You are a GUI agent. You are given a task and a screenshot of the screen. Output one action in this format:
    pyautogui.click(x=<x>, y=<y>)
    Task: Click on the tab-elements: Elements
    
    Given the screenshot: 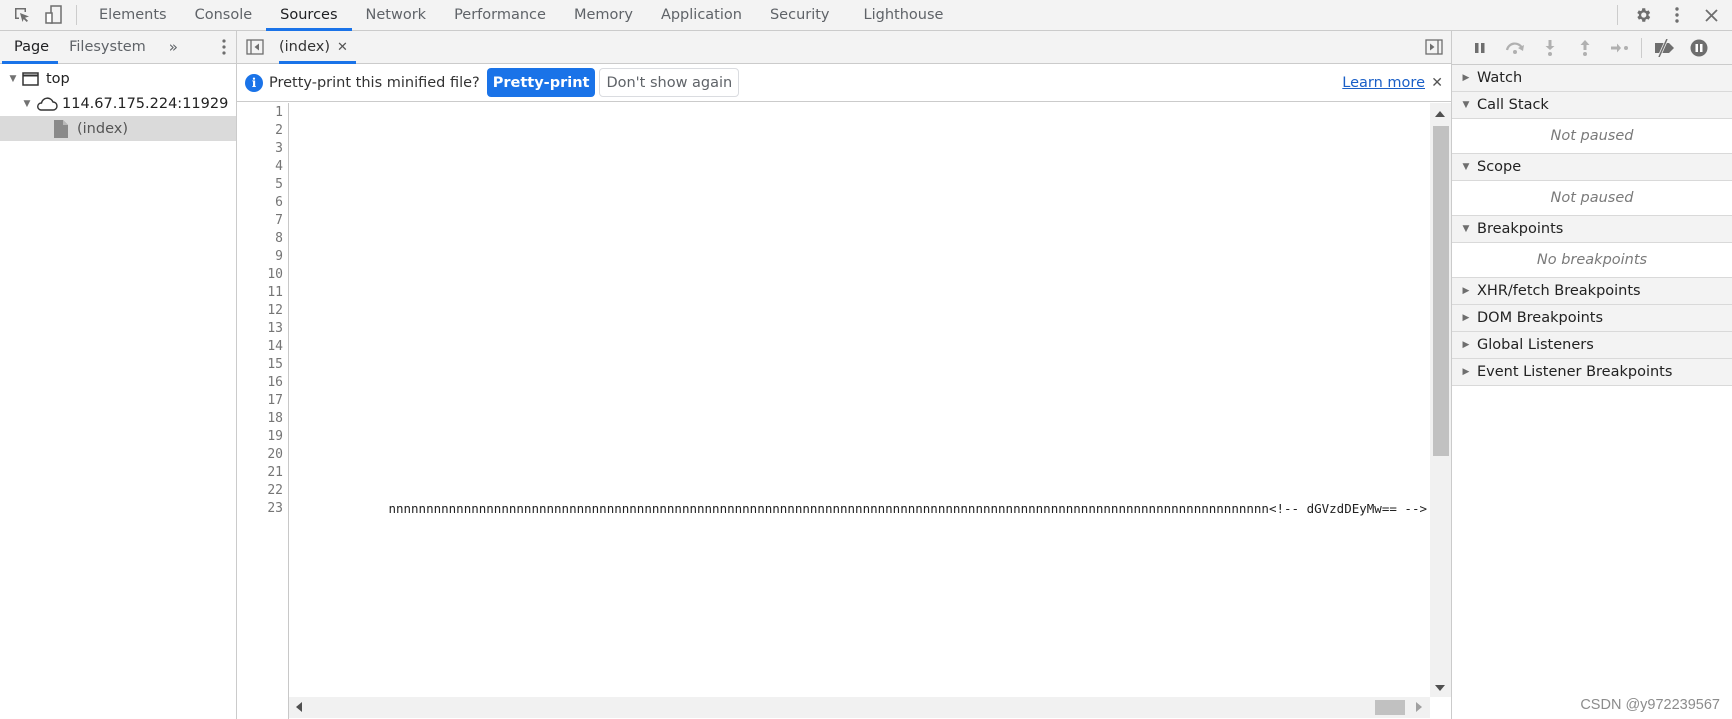 What is the action you would take?
    pyautogui.click(x=133, y=15)
    